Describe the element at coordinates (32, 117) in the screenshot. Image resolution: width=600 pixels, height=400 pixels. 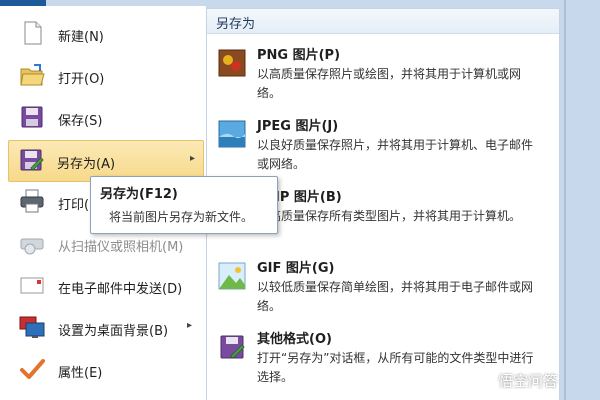
I see `save-disk-icon` at that location.